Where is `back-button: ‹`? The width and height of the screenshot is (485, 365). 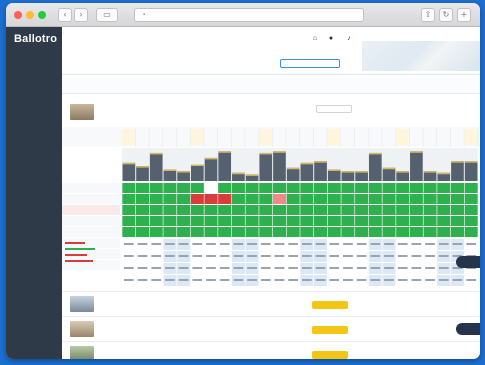
back-button: ‹ is located at coordinates (65, 15).